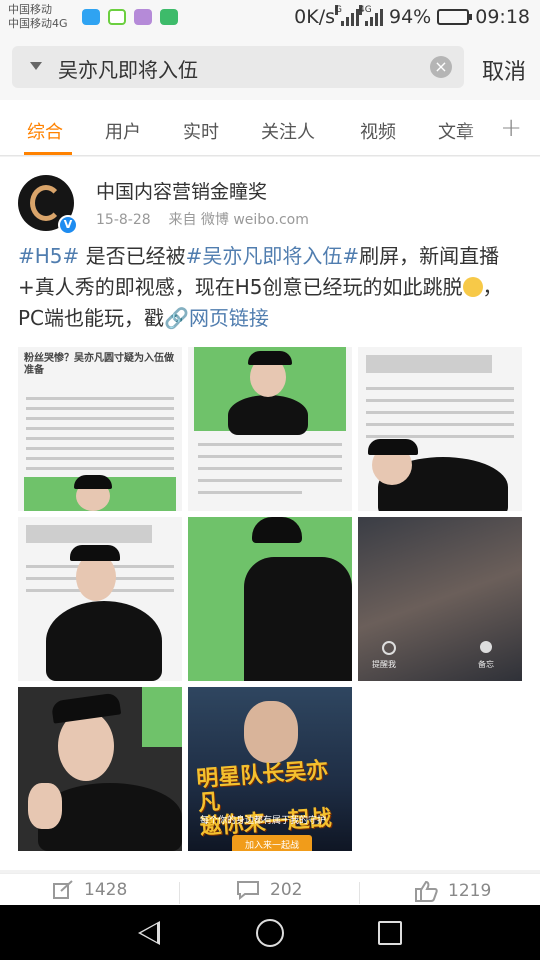 This screenshot has height=960, width=540. What do you see at coordinates (440, 599) in the screenshot?
I see `post-image-6: 提醒我 备忘` at bounding box center [440, 599].